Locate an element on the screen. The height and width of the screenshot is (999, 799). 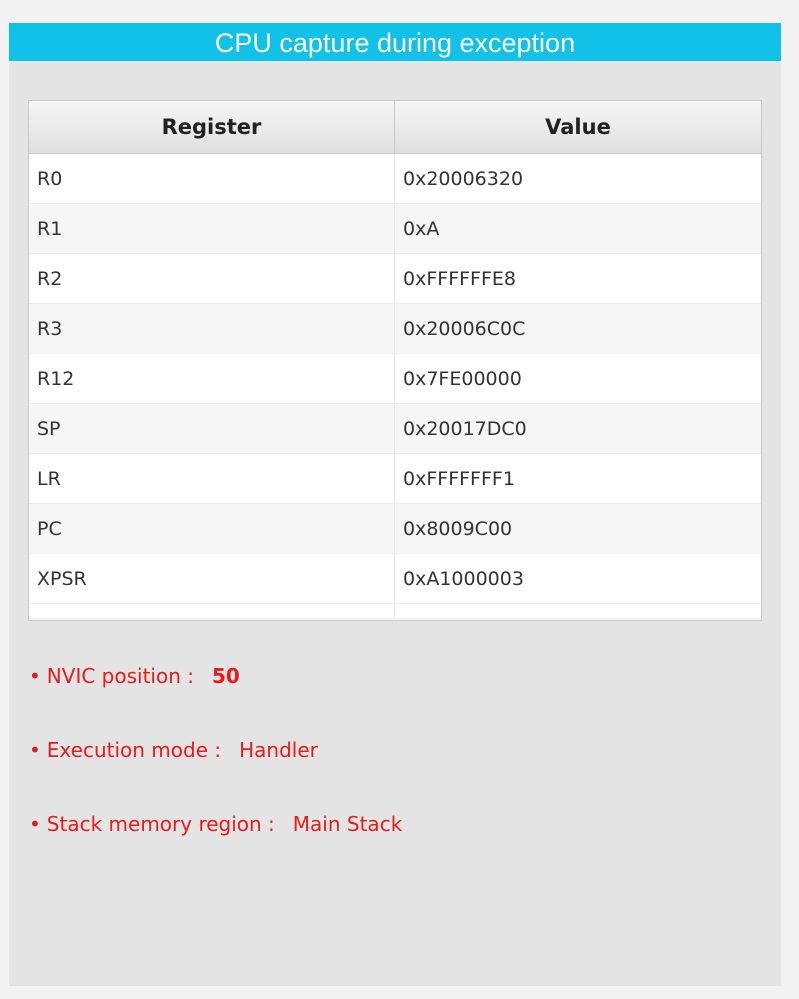
register-value: 0xA is located at coordinates (577, 228).